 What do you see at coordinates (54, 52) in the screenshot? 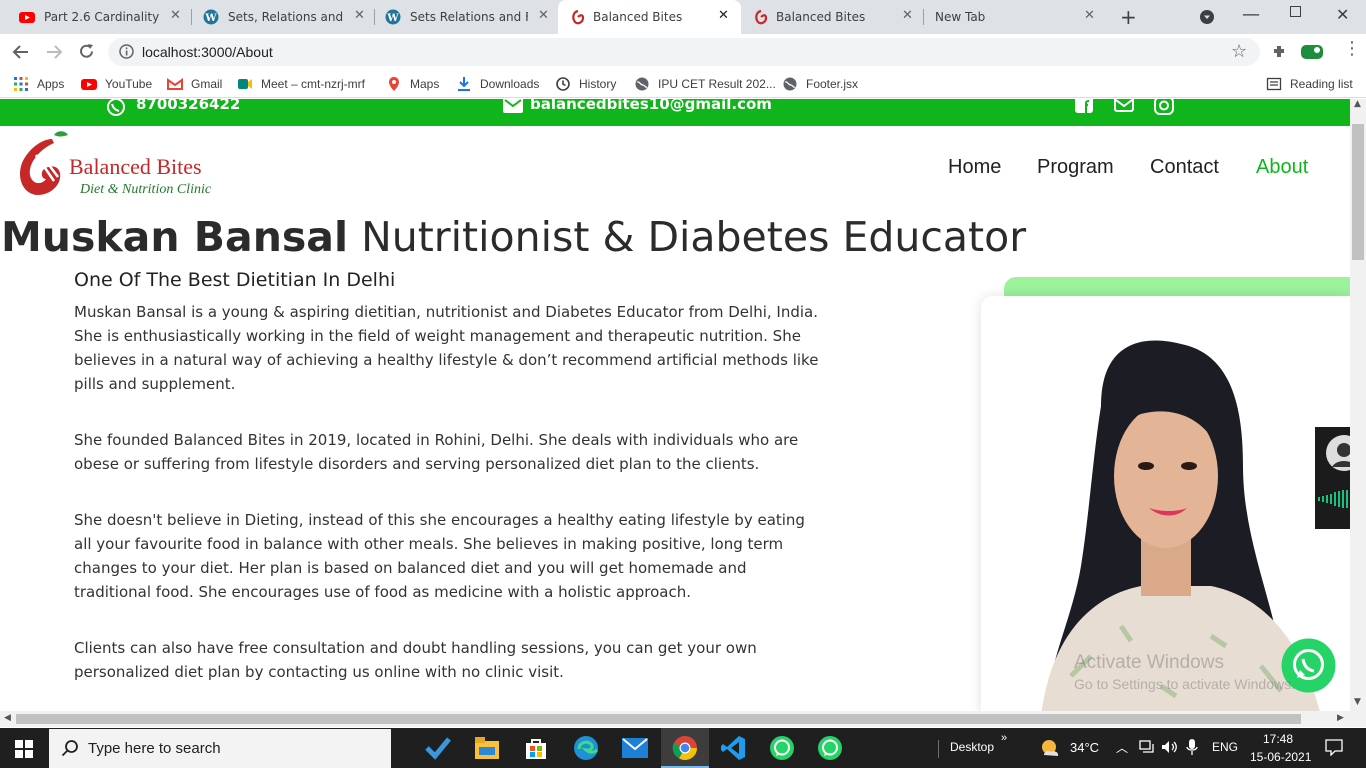
I see `forward-arrow-icon` at bounding box center [54, 52].